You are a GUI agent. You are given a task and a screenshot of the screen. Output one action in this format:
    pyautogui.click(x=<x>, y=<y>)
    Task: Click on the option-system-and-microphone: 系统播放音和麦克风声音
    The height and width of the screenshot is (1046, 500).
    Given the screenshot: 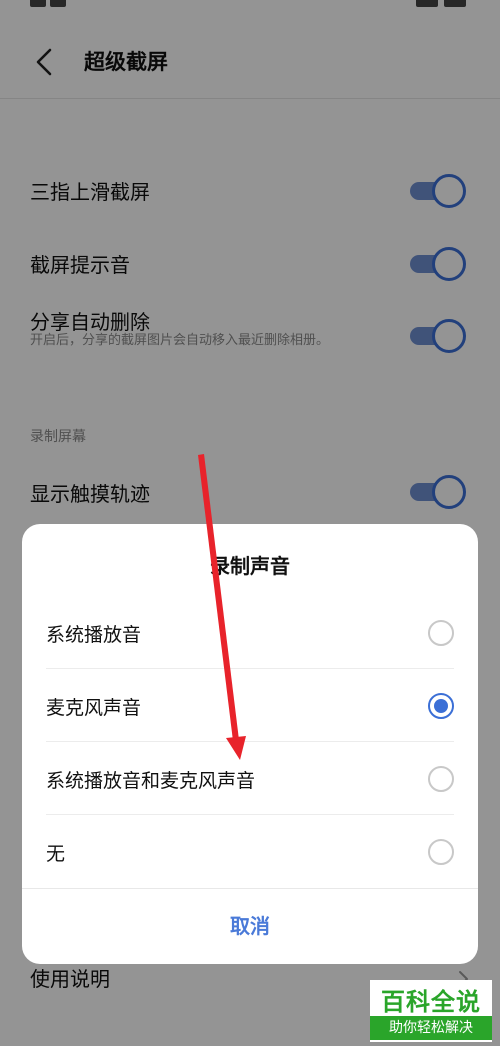 What is the action you would take?
    pyautogui.click(x=250, y=778)
    